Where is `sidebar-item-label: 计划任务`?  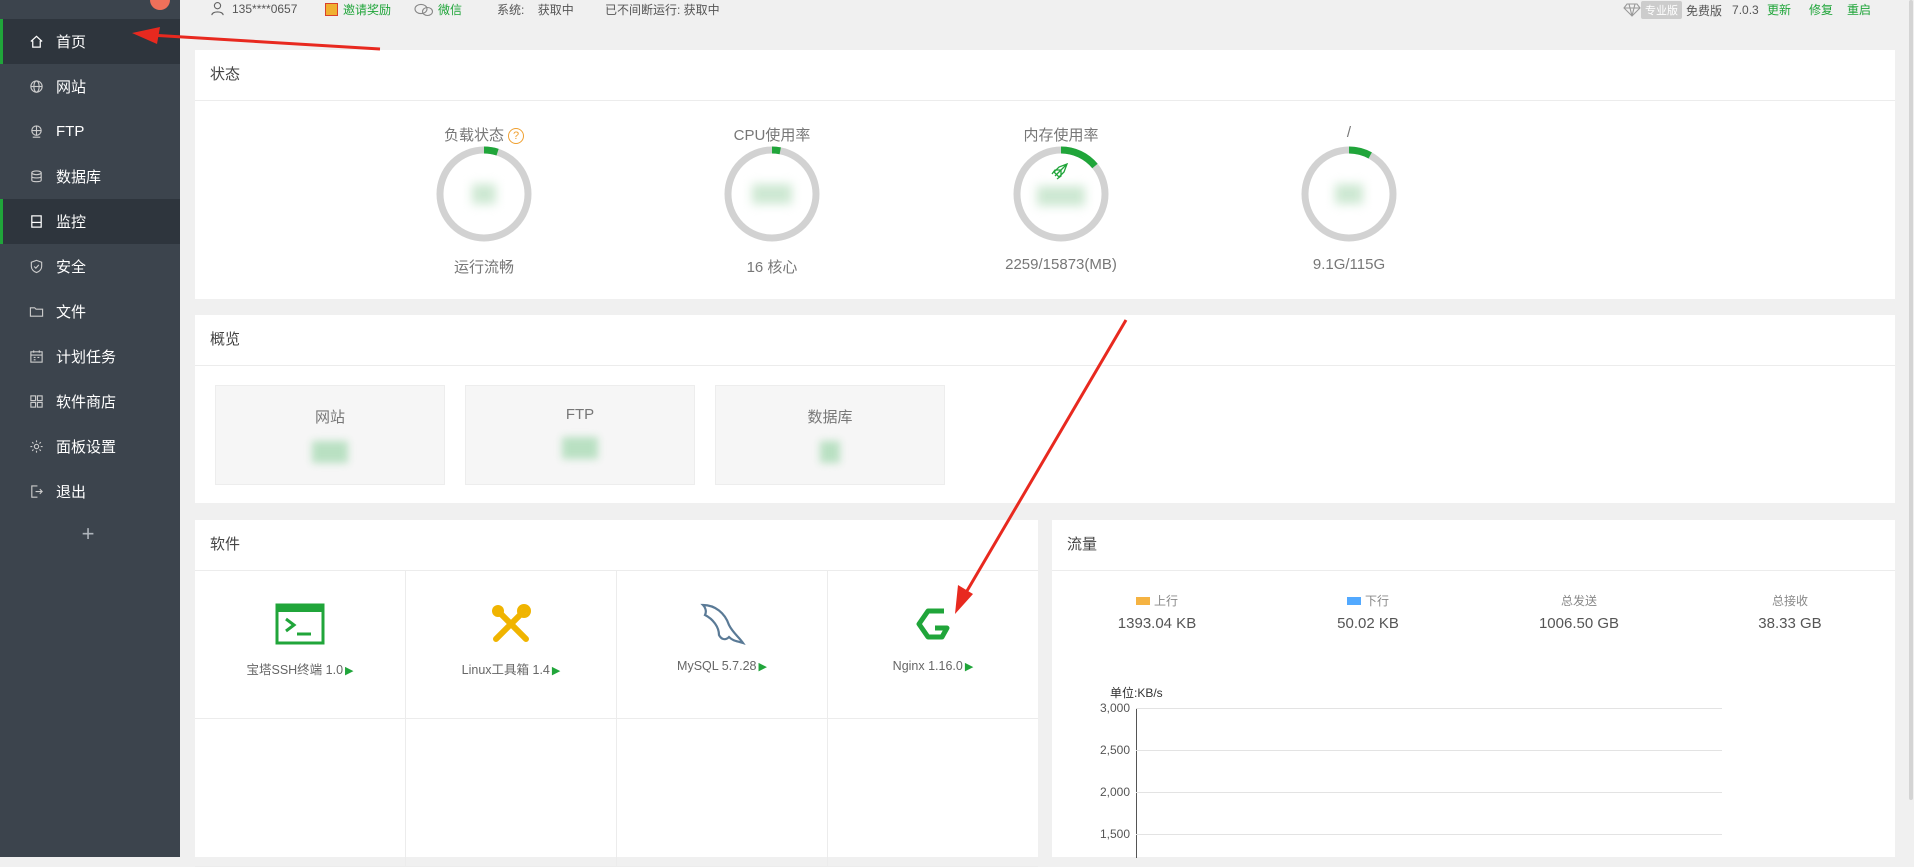
sidebar-item-label: 计划任务 is located at coordinates (86, 357).